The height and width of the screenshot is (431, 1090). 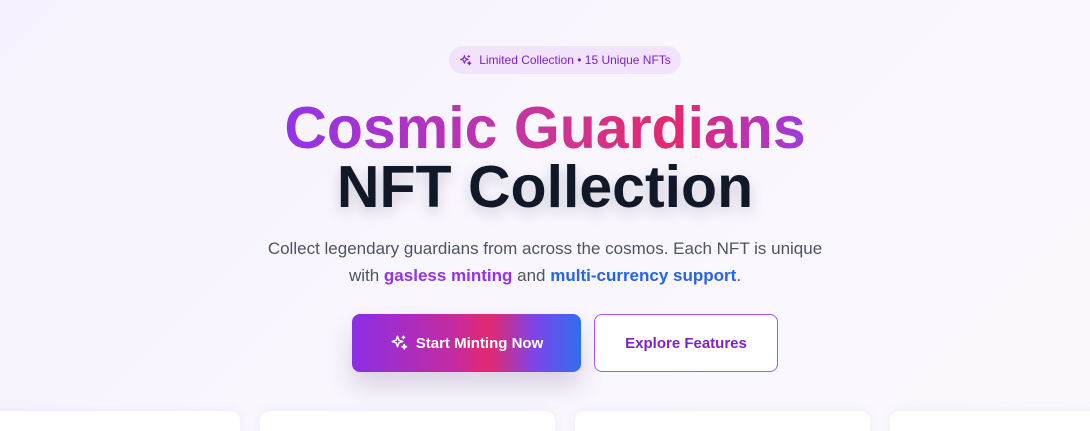 What do you see at coordinates (739, 275) in the screenshot?
I see `subtitle-suffix: .` at bounding box center [739, 275].